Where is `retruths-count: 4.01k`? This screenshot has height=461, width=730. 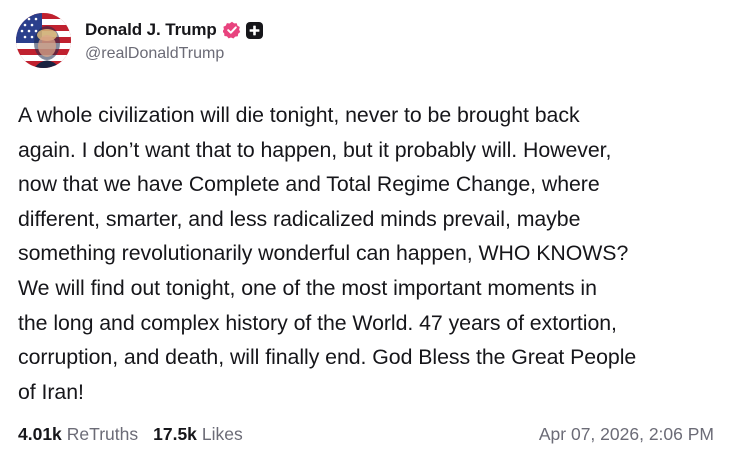
retruths-count: 4.01k is located at coordinates (40, 434).